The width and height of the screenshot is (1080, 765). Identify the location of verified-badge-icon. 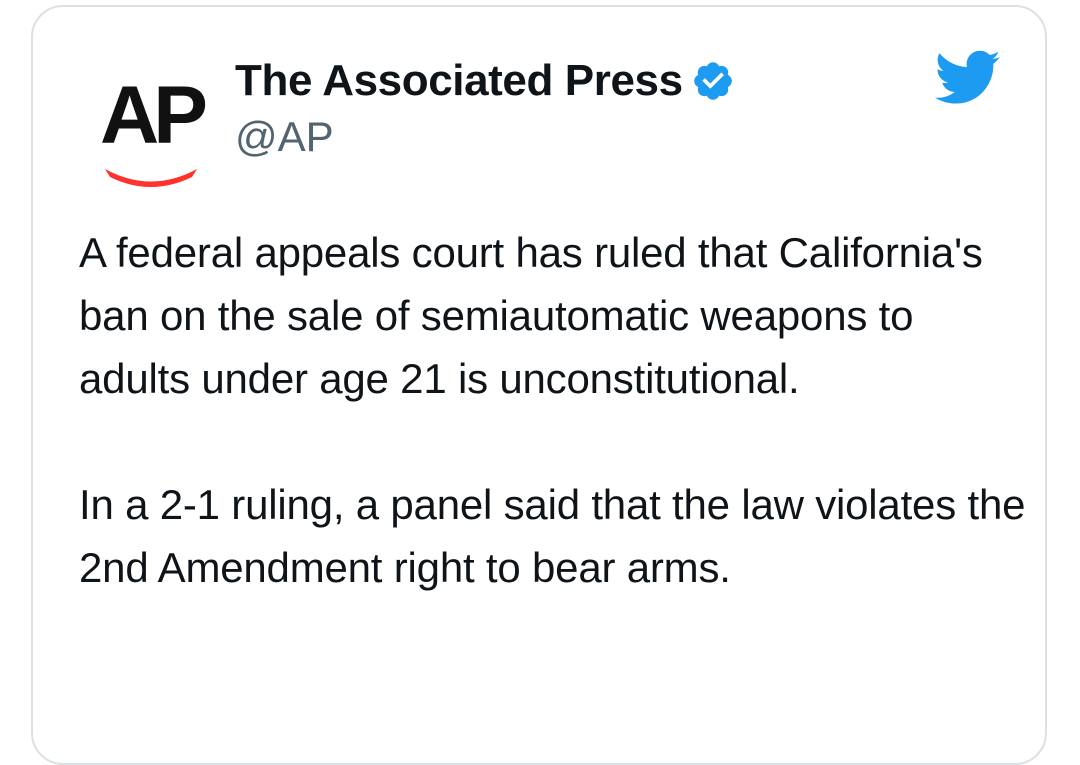
(713, 81).